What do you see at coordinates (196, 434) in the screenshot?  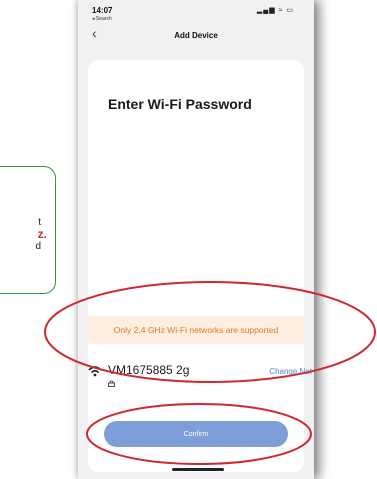 I see `confirm-button: Confirm` at bounding box center [196, 434].